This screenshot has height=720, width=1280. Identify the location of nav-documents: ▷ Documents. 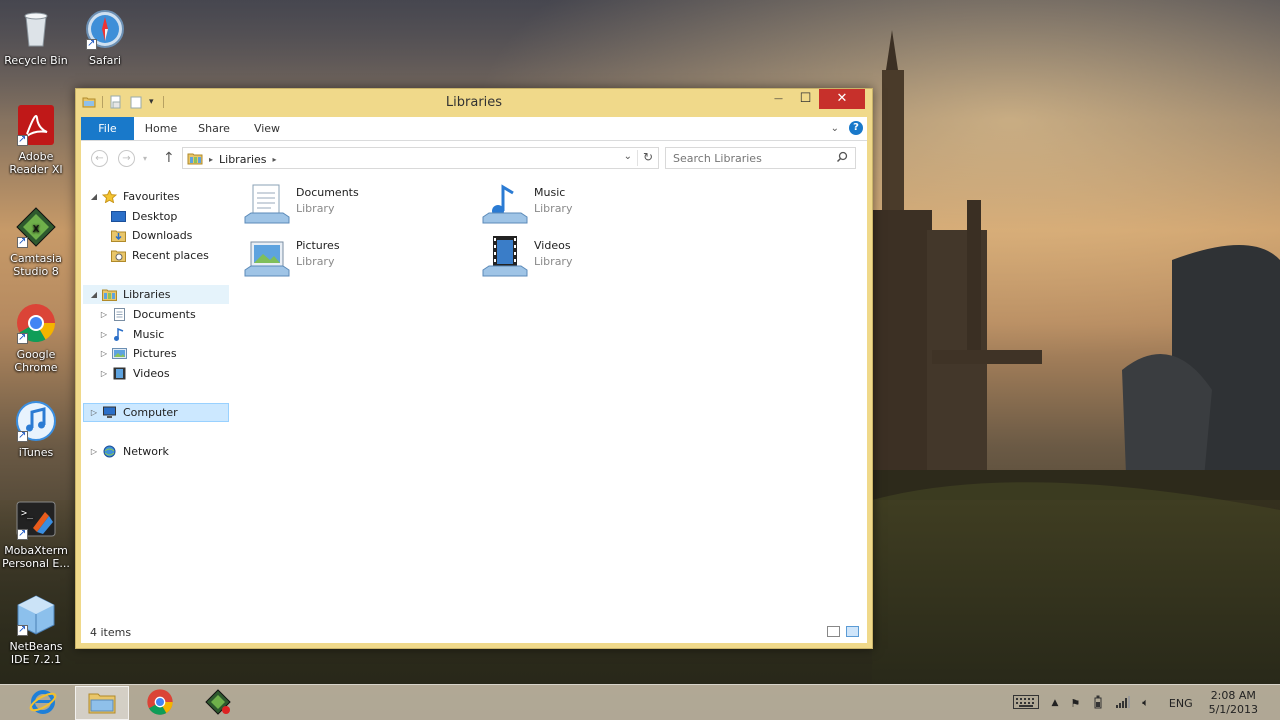
(147, 314).